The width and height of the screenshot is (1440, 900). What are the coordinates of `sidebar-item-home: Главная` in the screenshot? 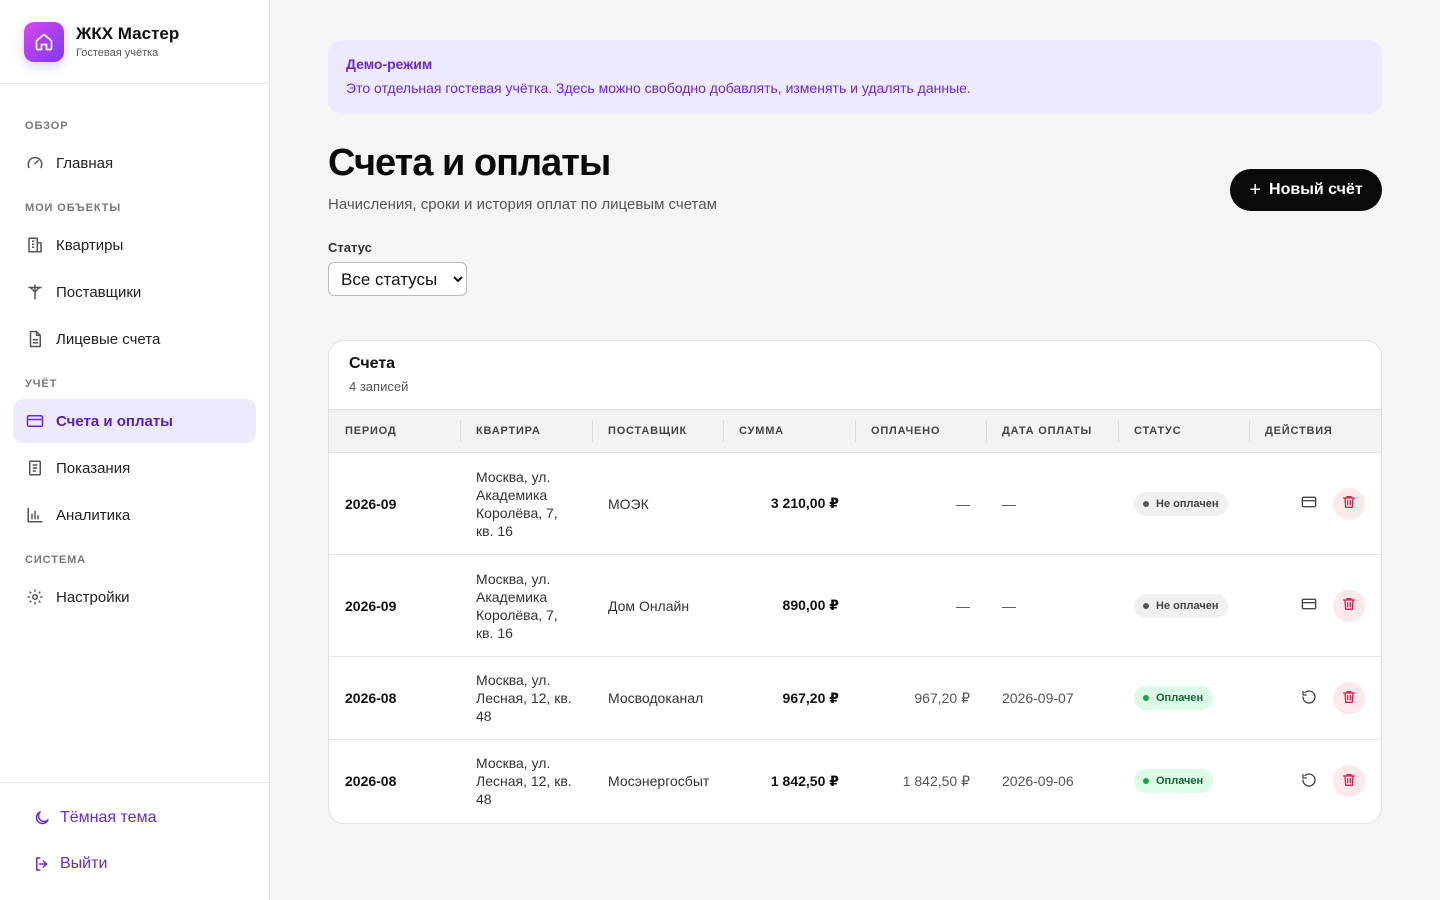 It's located at (134, 163).